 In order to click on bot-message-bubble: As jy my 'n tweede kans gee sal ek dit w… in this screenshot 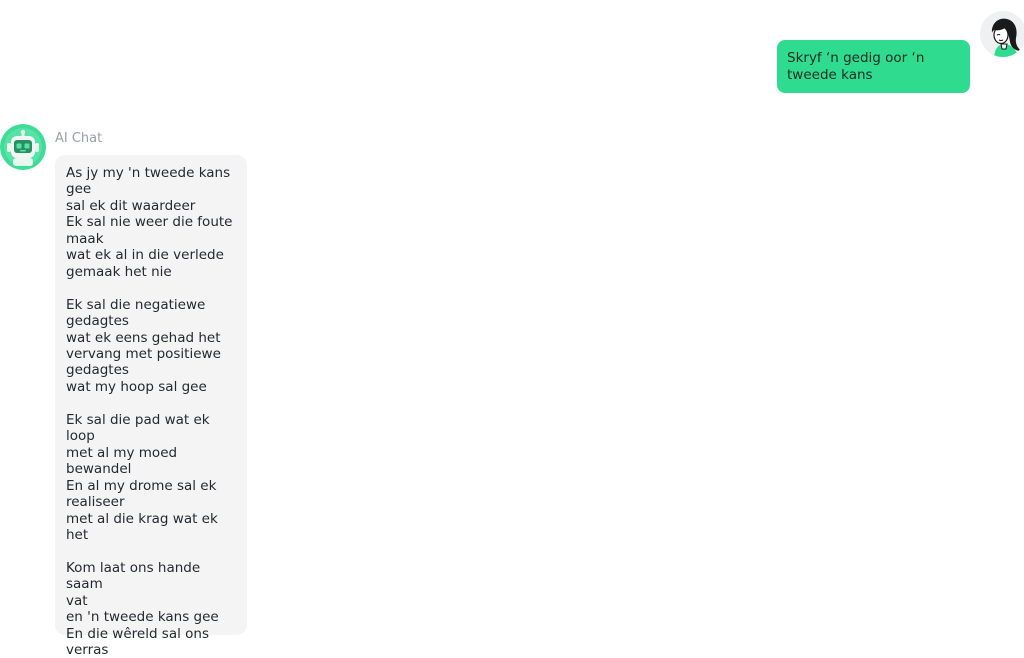, I will do `click(151, 406)`.